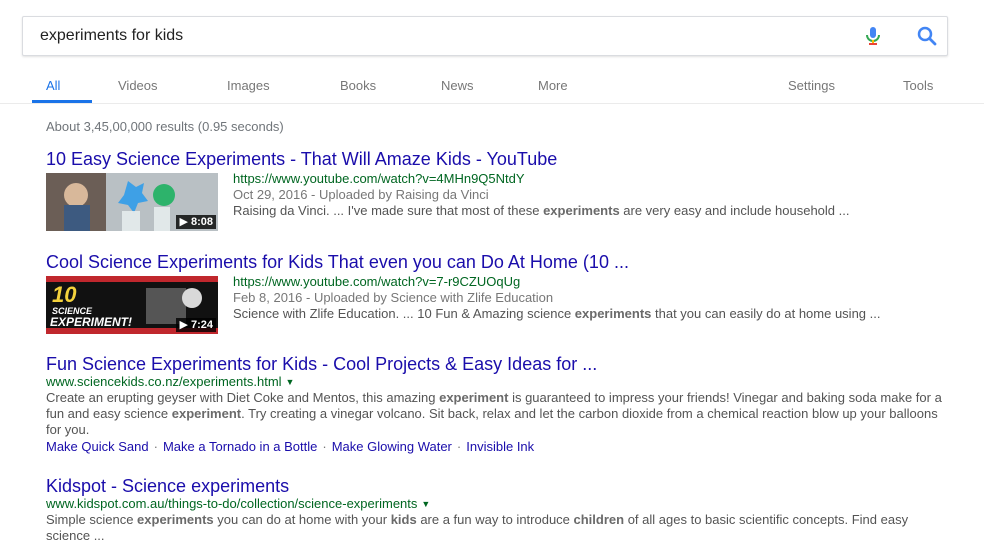 The image size is (984, 550). I want to click on tab-more: More, so click(553, 85).